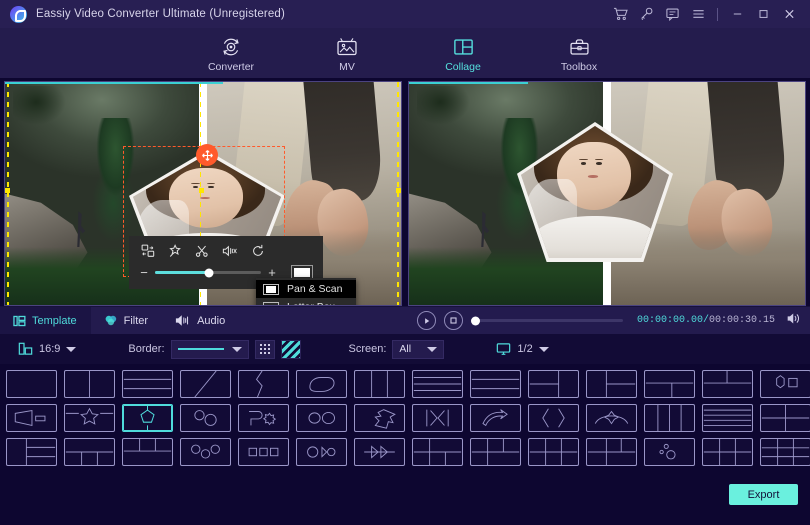 The height and width of the screenshot is (525, 810). I want to click on converter-icon, so click(231, 47).